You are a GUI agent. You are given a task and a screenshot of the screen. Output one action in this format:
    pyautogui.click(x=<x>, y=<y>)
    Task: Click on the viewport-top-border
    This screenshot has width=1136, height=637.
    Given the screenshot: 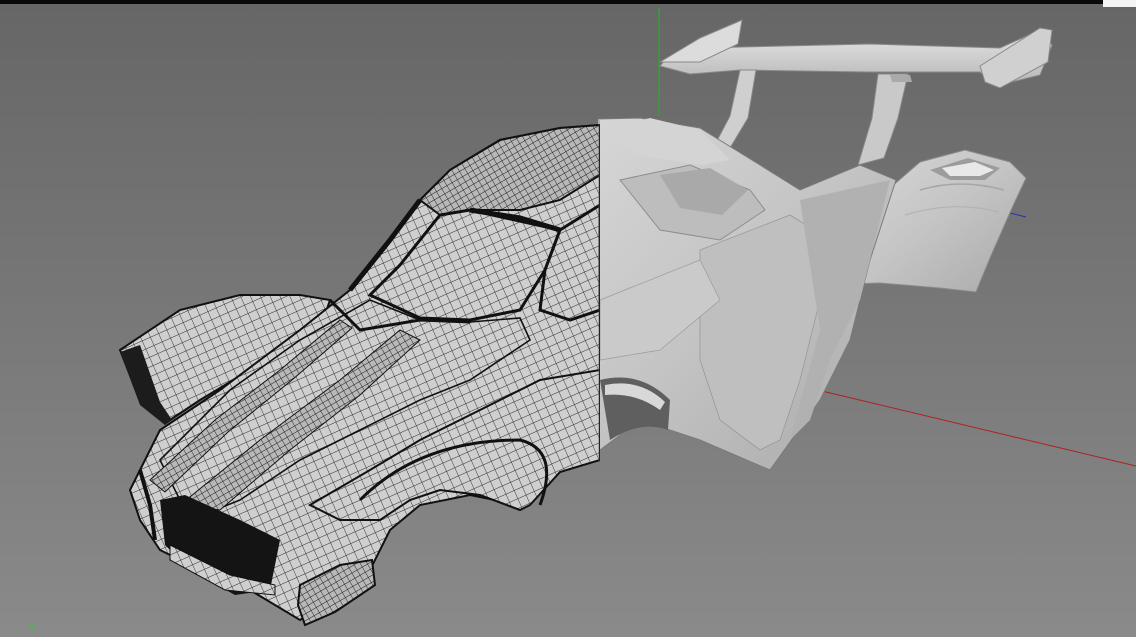 What is the action you would take?
    pyautogui.click(x=568, y=2)
    